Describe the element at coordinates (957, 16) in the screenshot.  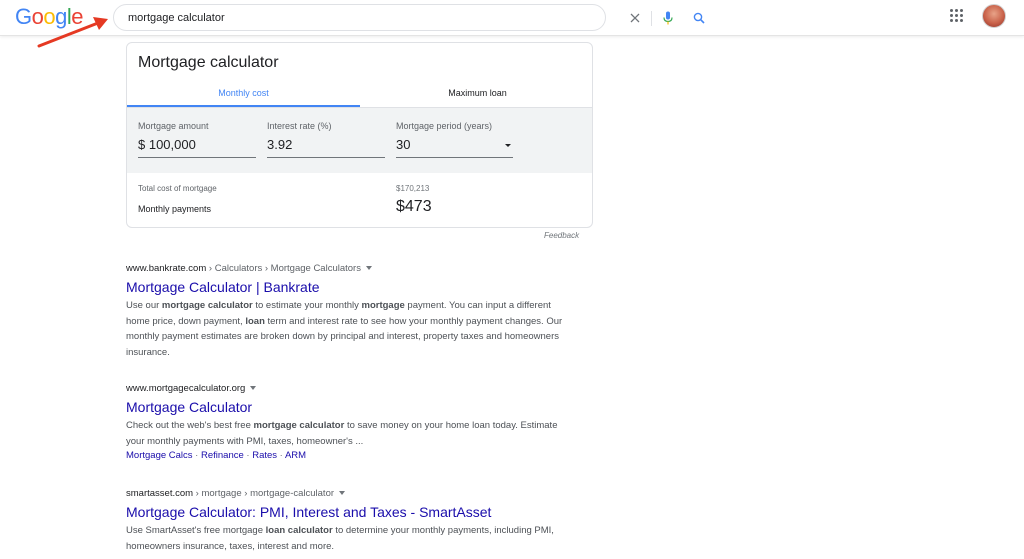
I see `apps-icon` at that location.